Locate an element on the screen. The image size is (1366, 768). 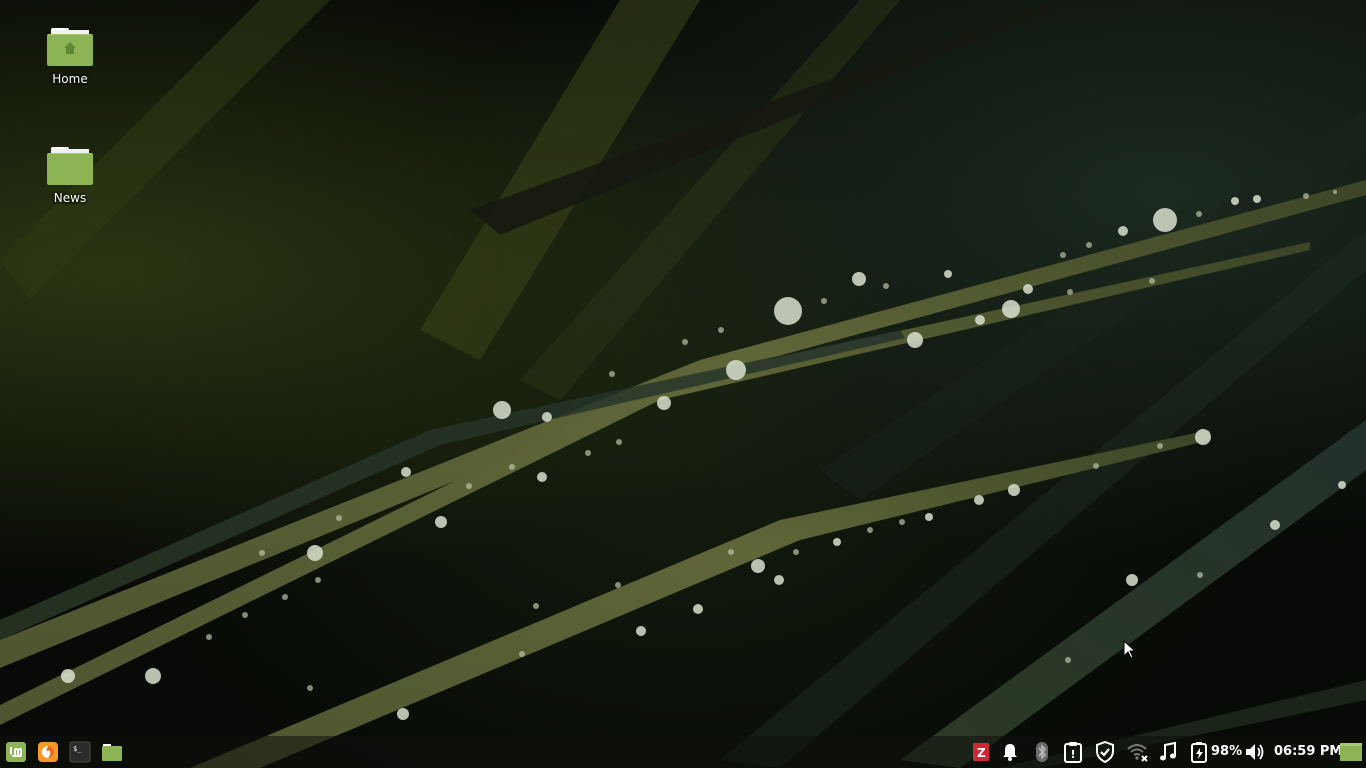
home-folder-icon is located at coordinates (70, 47).